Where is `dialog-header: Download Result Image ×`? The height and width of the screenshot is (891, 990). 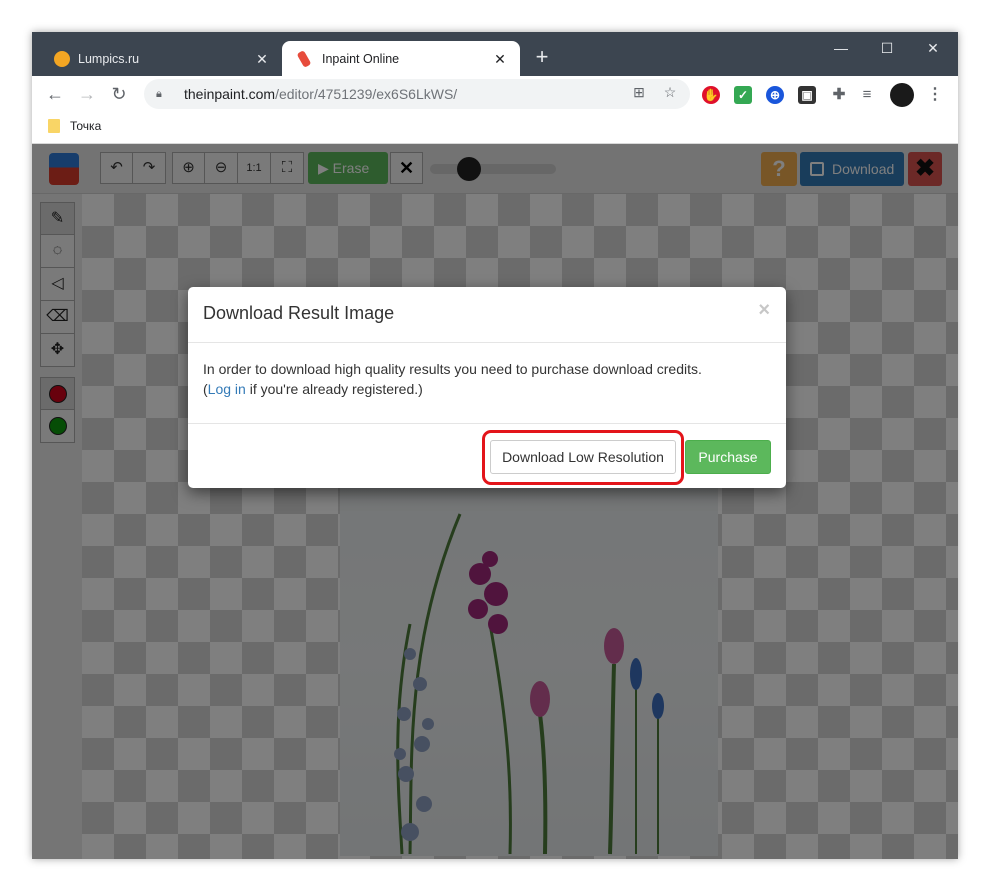
dialog-header: Download Result Image × is located at coordinates (487, 315).